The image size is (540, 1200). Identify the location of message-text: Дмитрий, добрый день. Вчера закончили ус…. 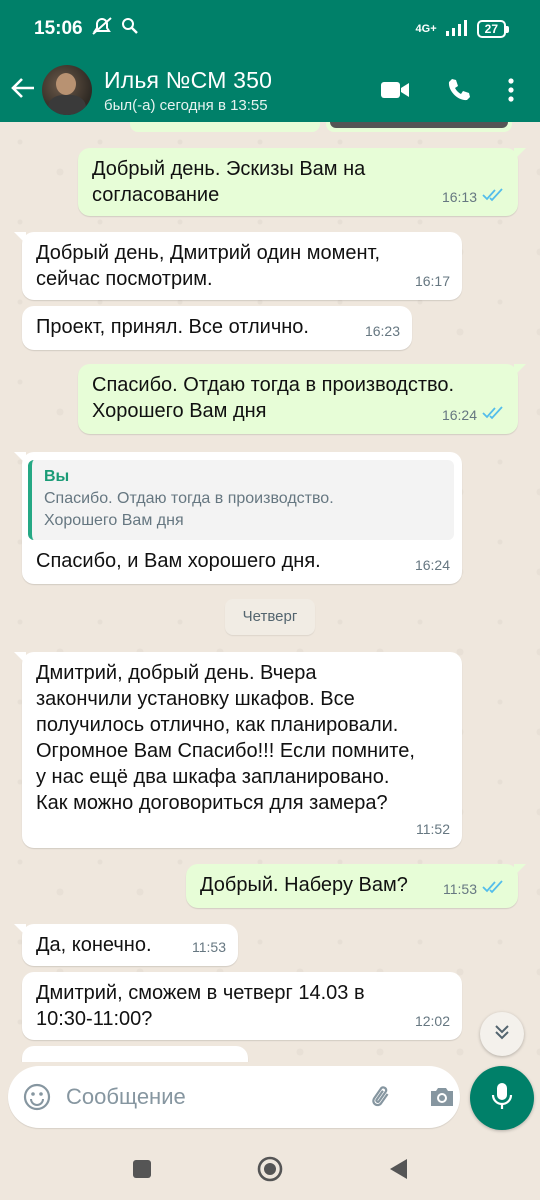
(225, 738).